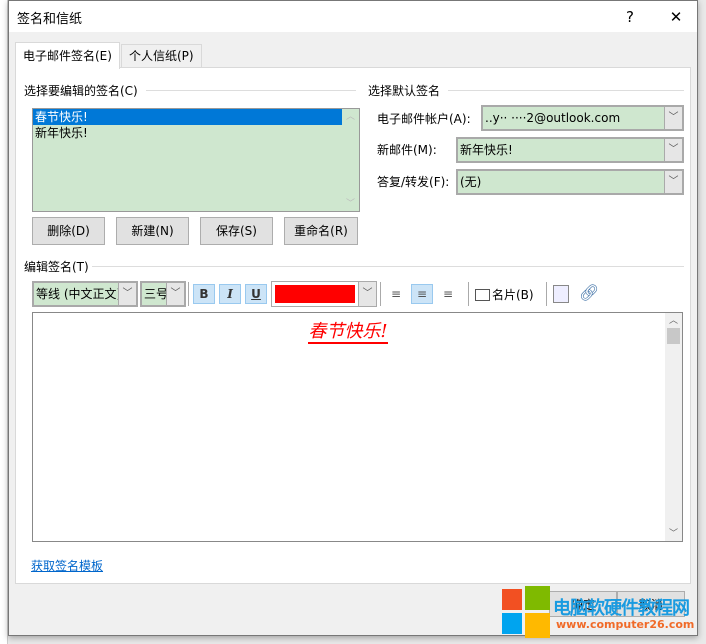 Image resolution: width=706 pixels, height=644 pixels. Describe the element at coordinates (486, 150) in the screenshot. I see `new-message-value: 新年快乐!` at that location.